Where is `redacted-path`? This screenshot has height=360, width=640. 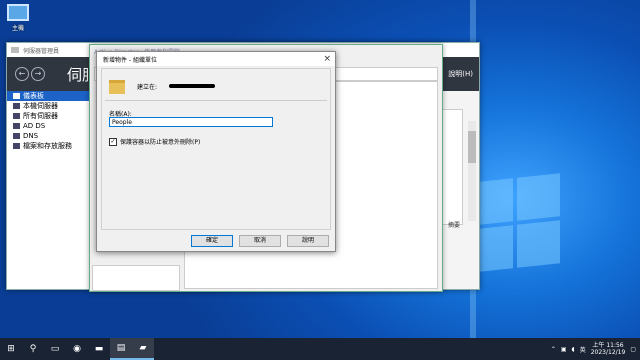
redacted-path is located at coordinates (192, 86).